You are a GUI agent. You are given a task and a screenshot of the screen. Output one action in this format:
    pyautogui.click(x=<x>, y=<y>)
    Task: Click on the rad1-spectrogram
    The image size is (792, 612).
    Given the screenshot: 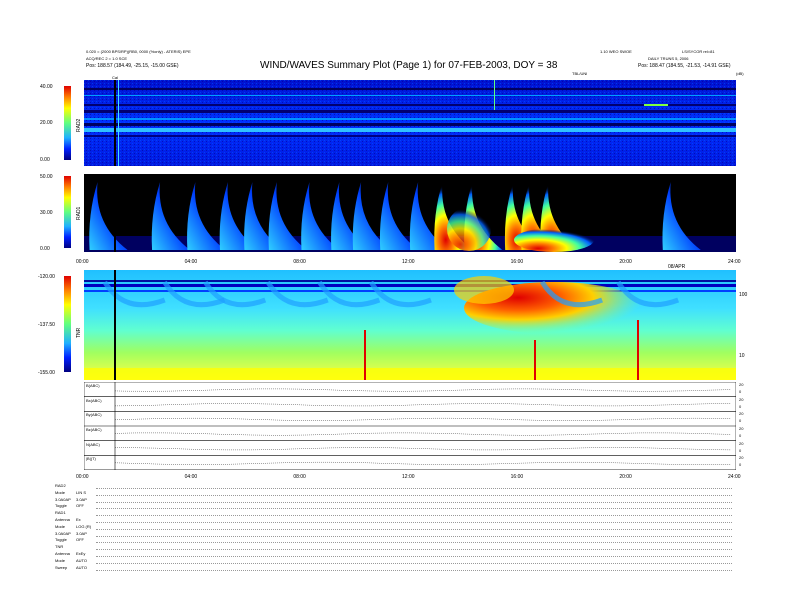 What is the action you would take?
    pyautogui.click(x=410, y=213)
    